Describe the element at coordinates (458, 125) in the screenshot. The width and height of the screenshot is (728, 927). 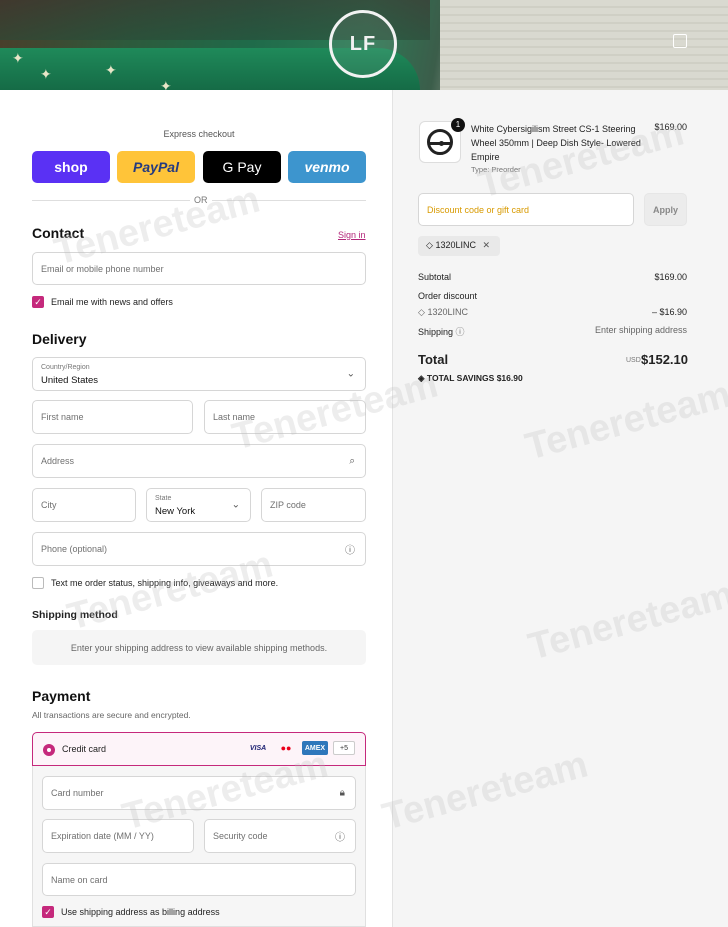
I see `quantity-badge: 1` at that location.